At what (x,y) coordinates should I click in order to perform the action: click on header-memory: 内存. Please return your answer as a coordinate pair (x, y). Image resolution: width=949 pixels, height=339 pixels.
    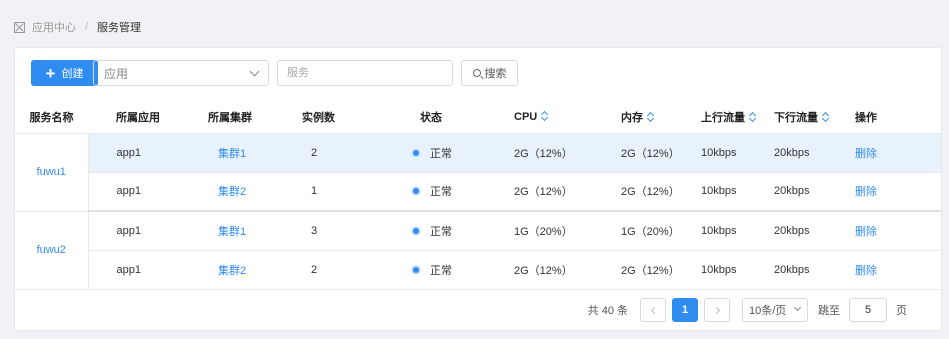
    Looking at the image, I should click on (661, 117).